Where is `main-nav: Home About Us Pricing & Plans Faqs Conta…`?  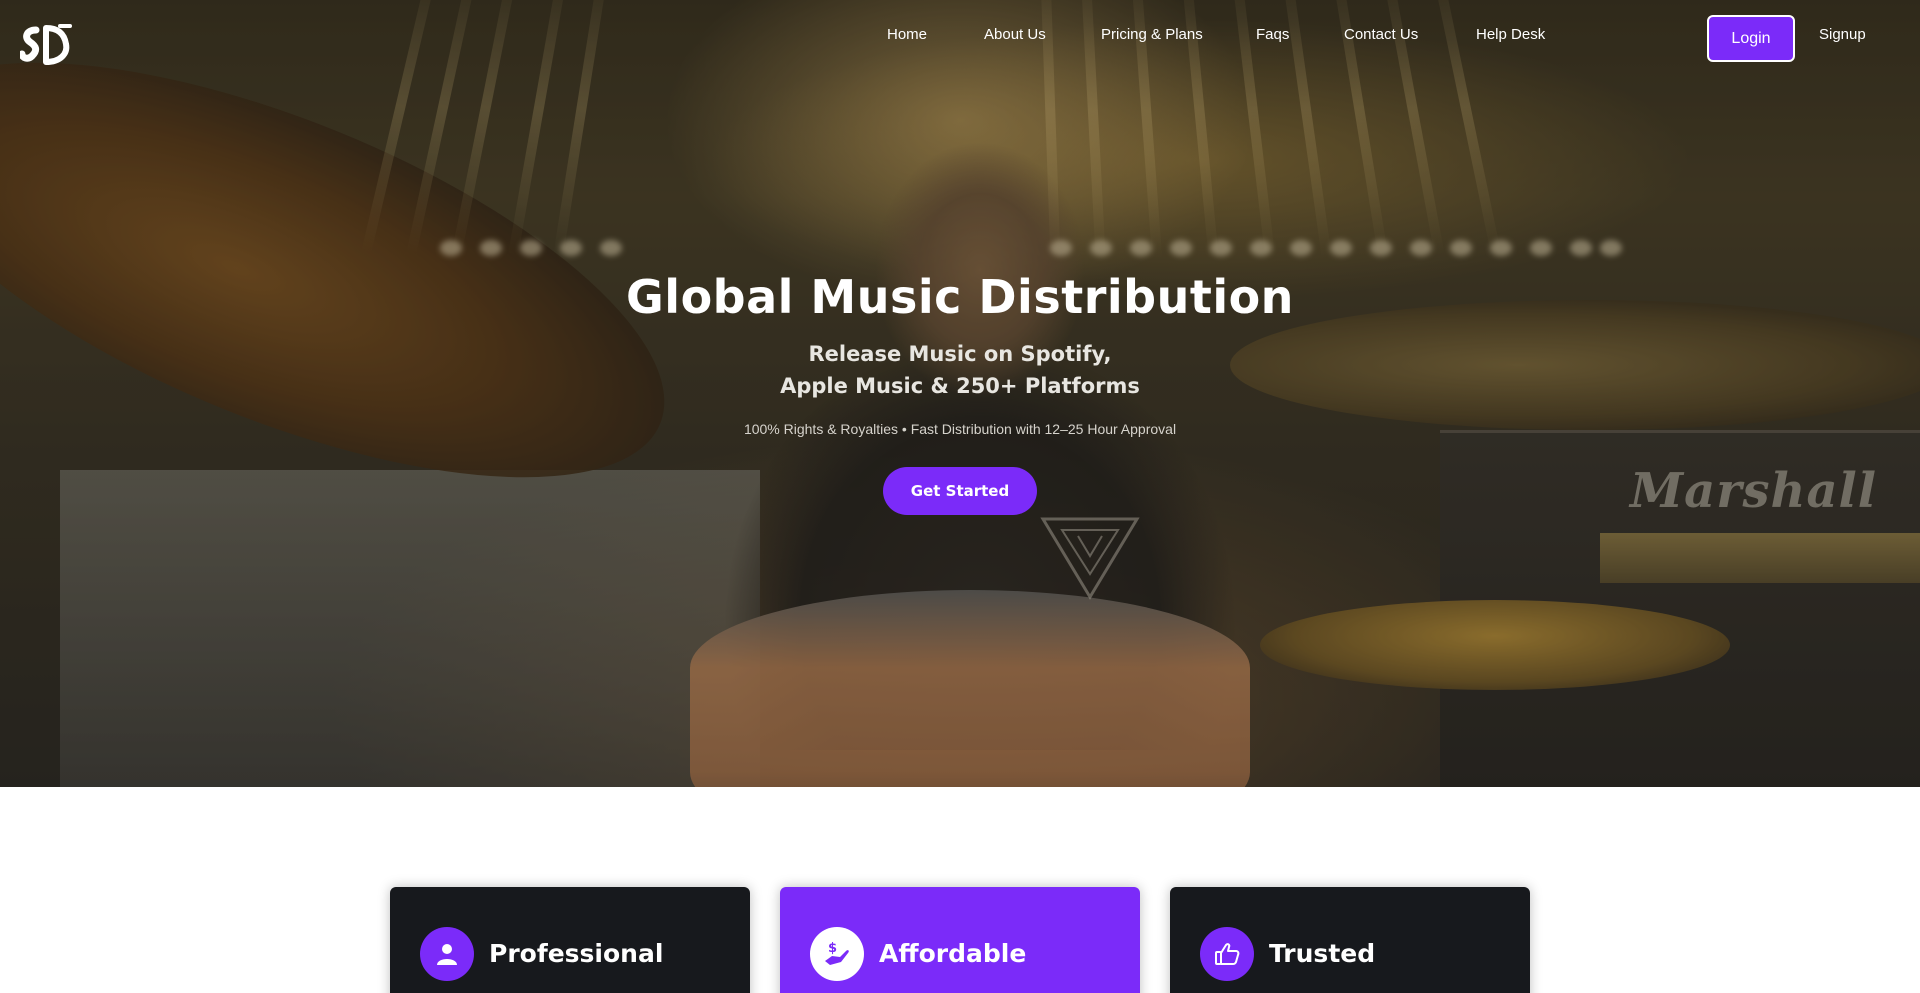
main-nav: Home About Us Pricing & Plans Faqs Conta… is located at coordinates (960, 36).